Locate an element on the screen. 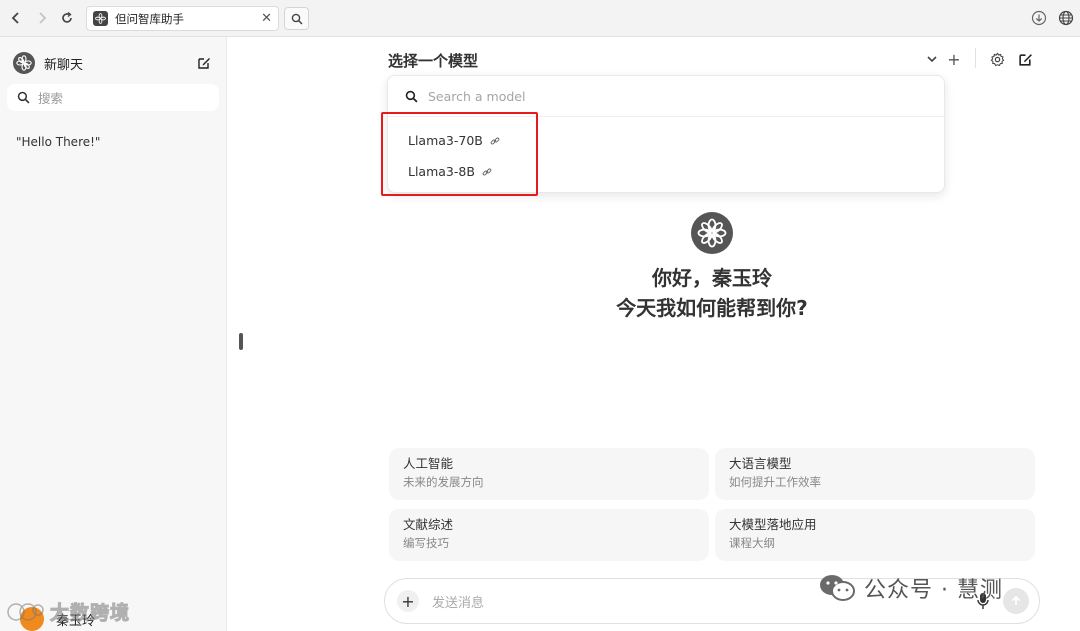  send-arrow-icon is located at coordinates (1016, 601).